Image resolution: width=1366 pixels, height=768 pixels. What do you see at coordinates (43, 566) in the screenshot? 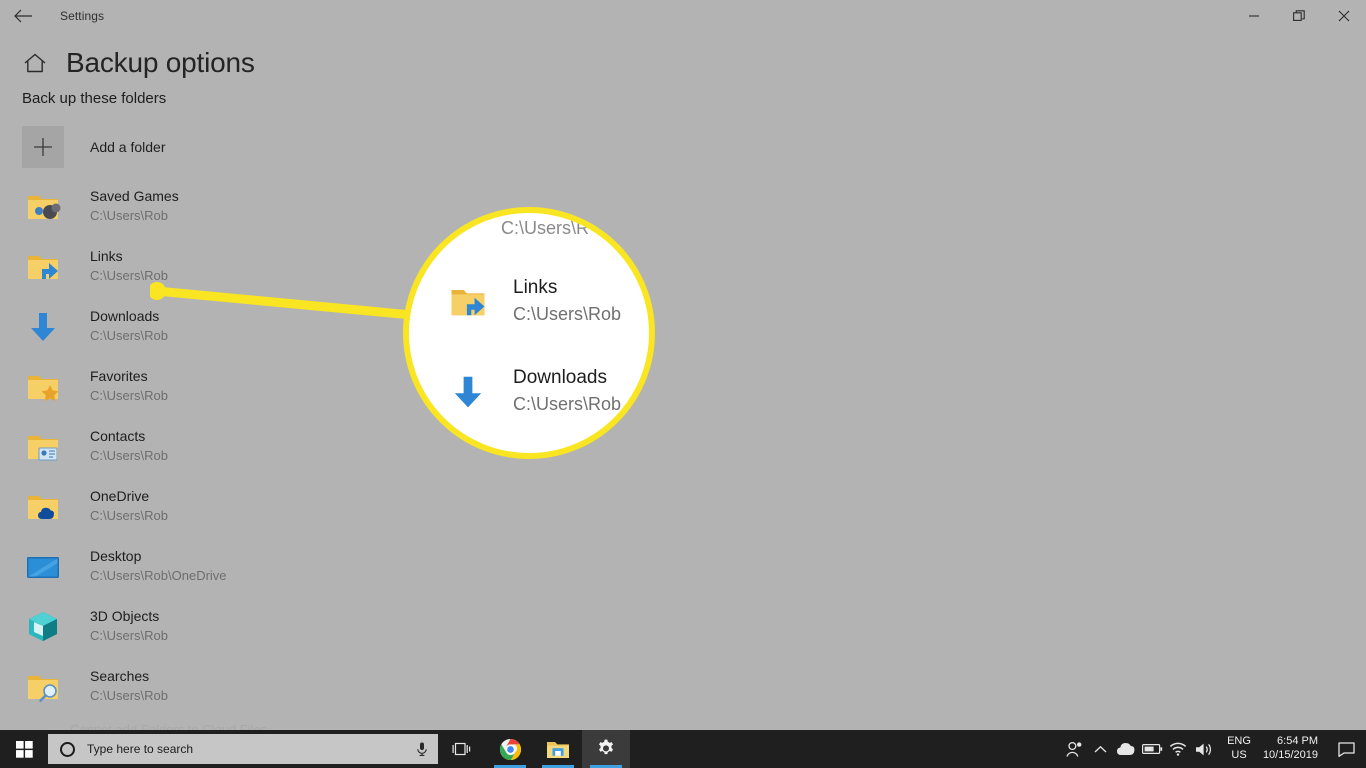
I see `desktop-monitor-icon` at bounding box center [43, 566].